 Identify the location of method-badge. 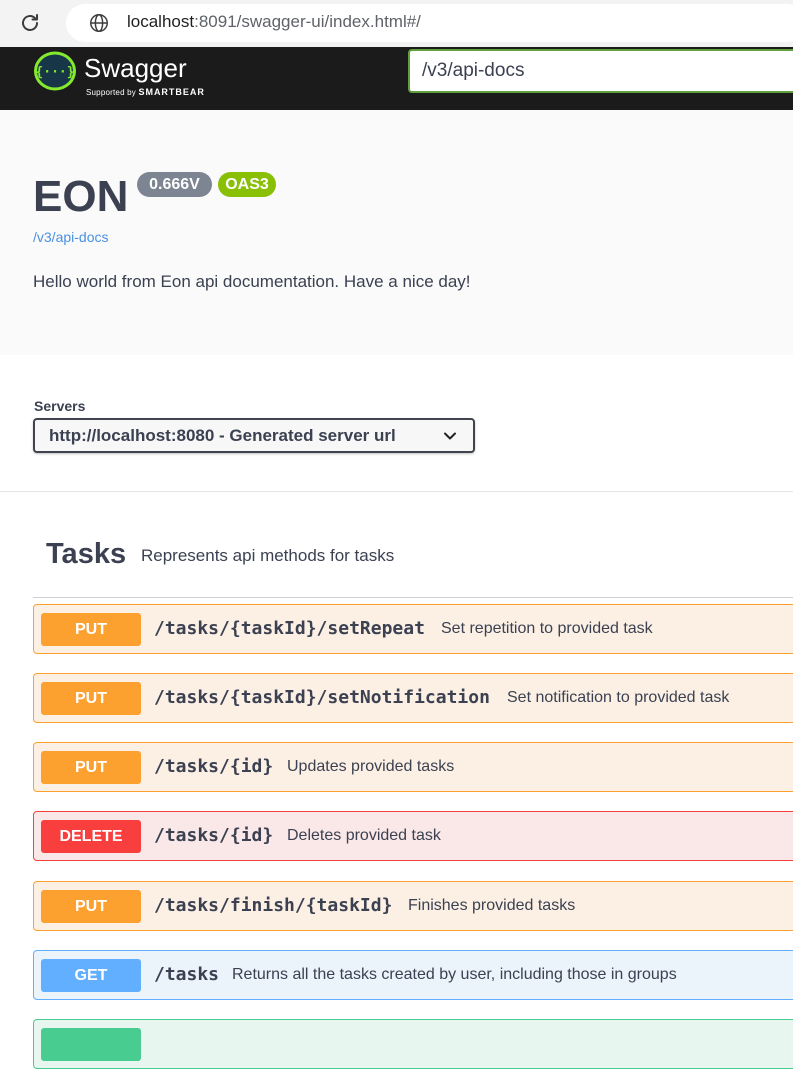
(91, 1044).